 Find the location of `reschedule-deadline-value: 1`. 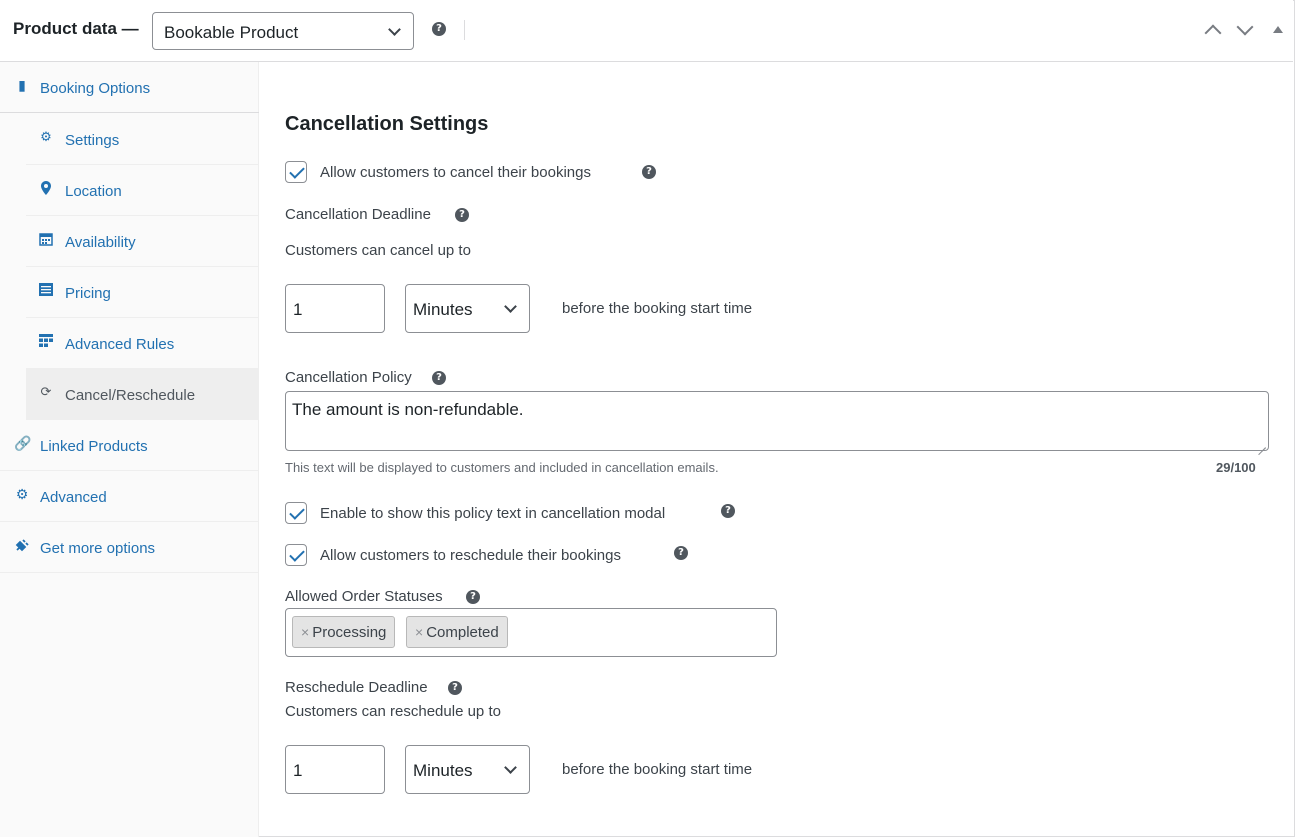

reschedule-deadline-value: 1 is located at coordinates (298, 770).